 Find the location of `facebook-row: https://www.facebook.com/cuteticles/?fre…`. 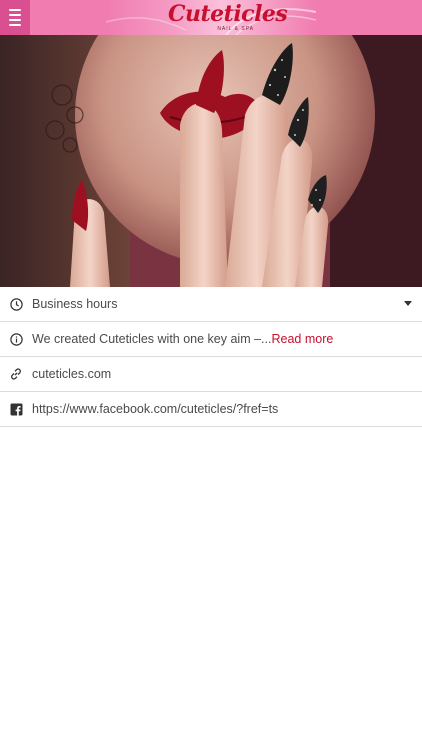

facebook-row: https://www.facebook.com/cuteticles/?fre… is located at coordinates (211, 409).